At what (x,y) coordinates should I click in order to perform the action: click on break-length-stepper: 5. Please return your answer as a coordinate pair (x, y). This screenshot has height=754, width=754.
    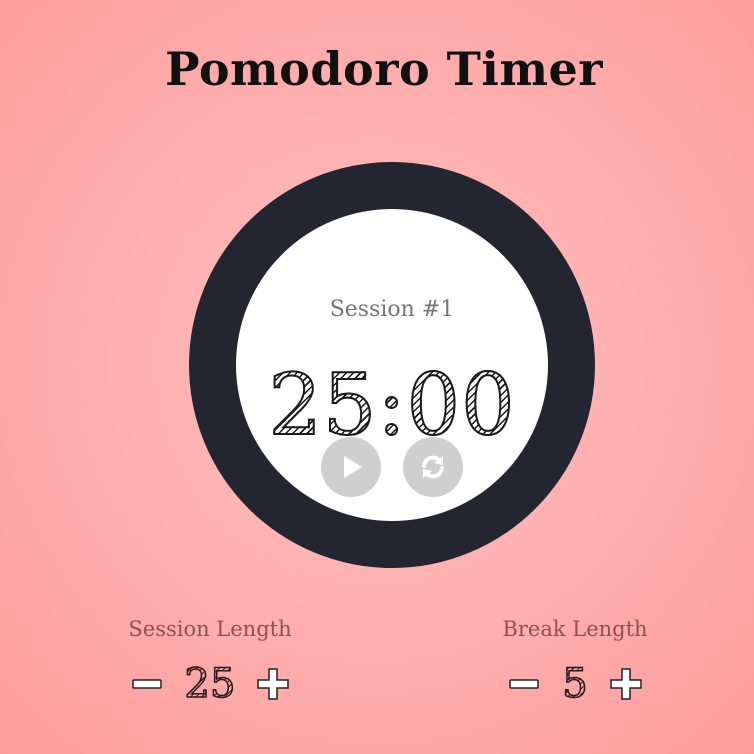
    Looking at the image, I should click on (575, 684).